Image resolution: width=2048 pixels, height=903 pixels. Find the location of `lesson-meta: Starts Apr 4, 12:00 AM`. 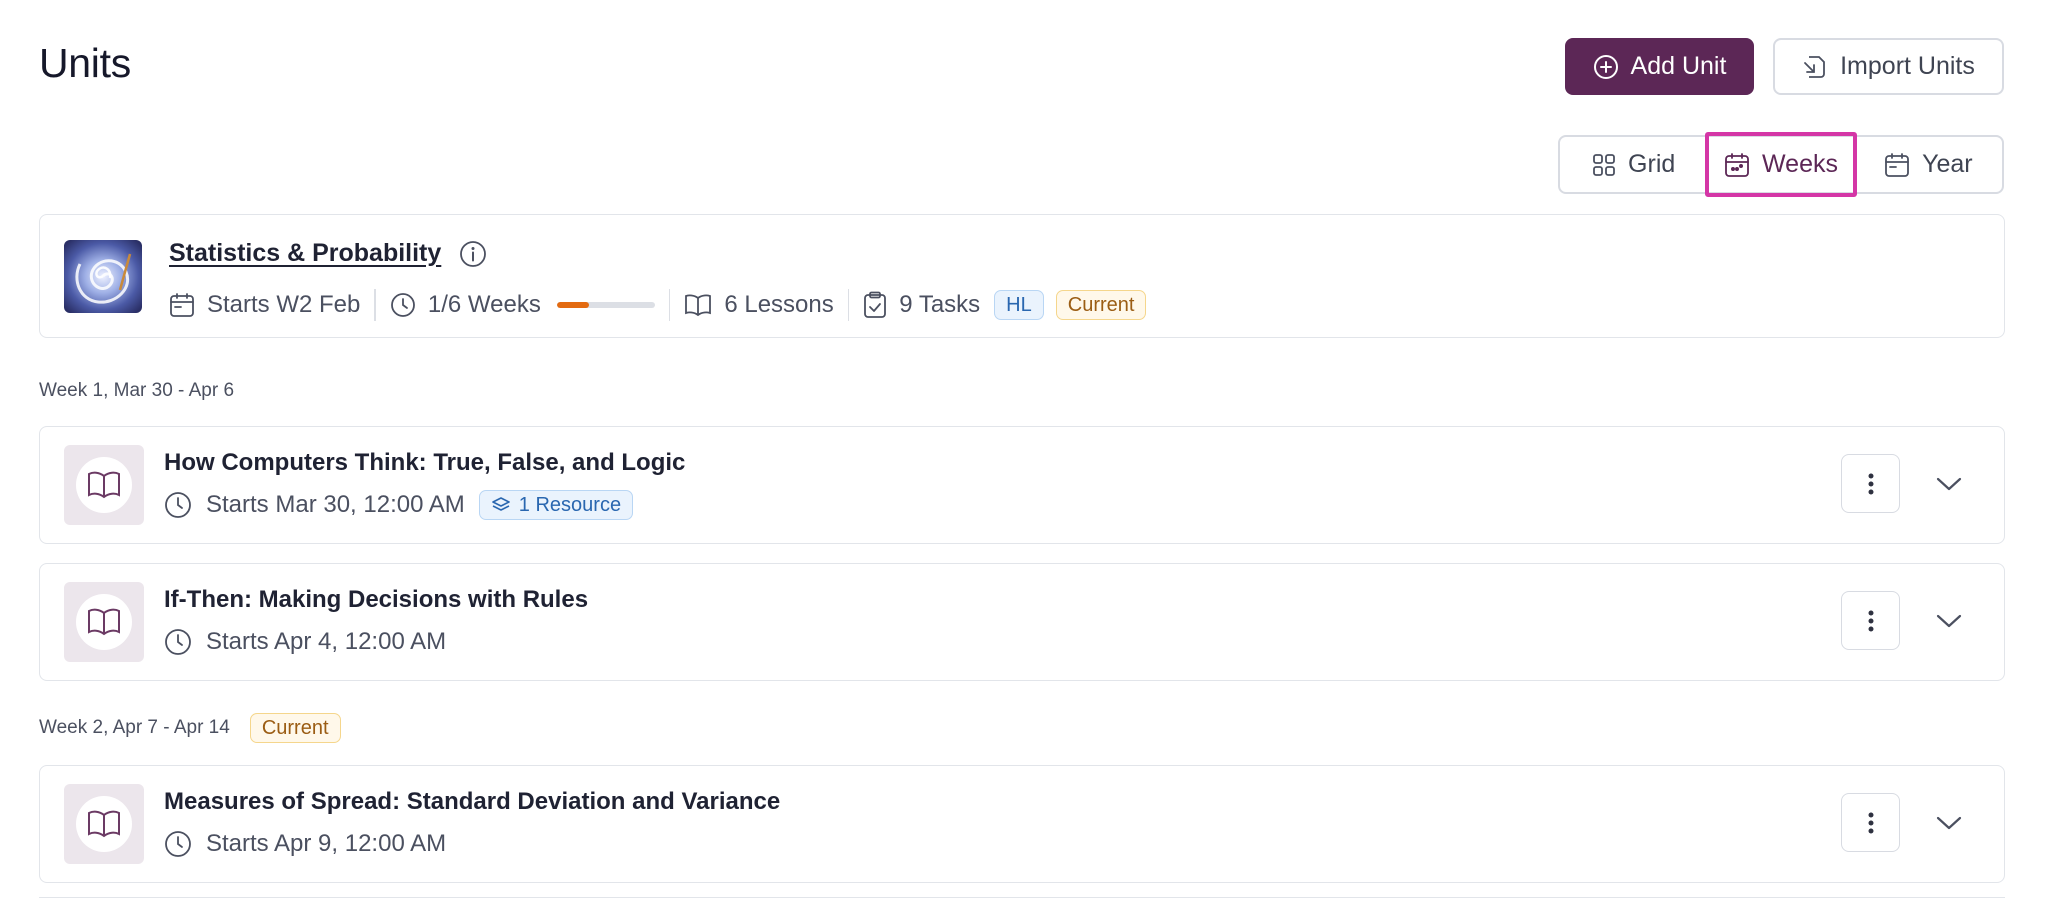

lesson-meta: Starts Apr 4, 12:00 AM is located at coordinates (305, 642).